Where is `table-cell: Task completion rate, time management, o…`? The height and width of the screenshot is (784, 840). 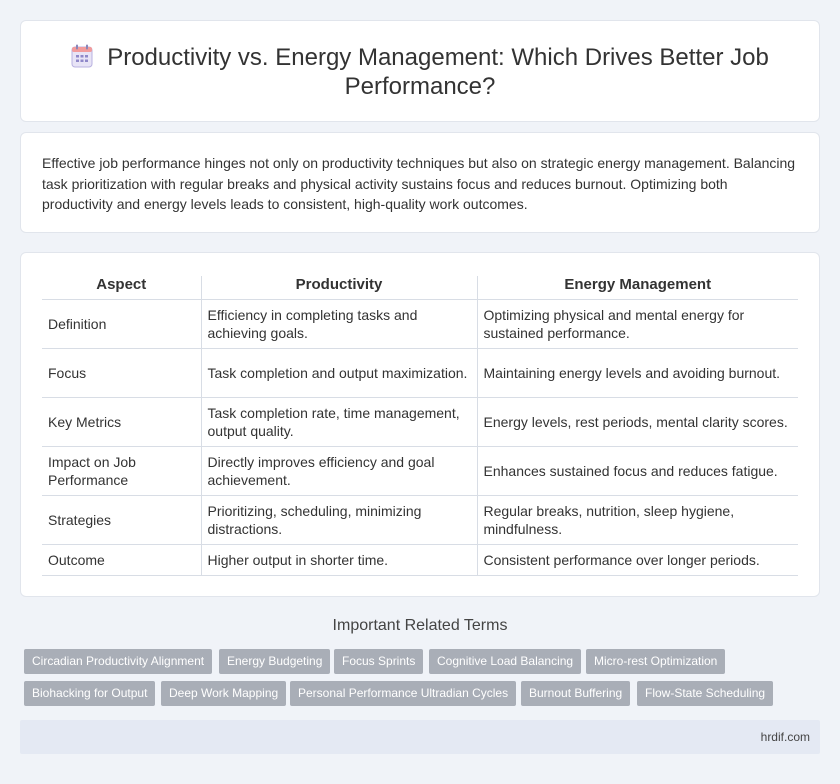
table-cell: Task completion rate, time management, o… is located at coordinates (338, 422).